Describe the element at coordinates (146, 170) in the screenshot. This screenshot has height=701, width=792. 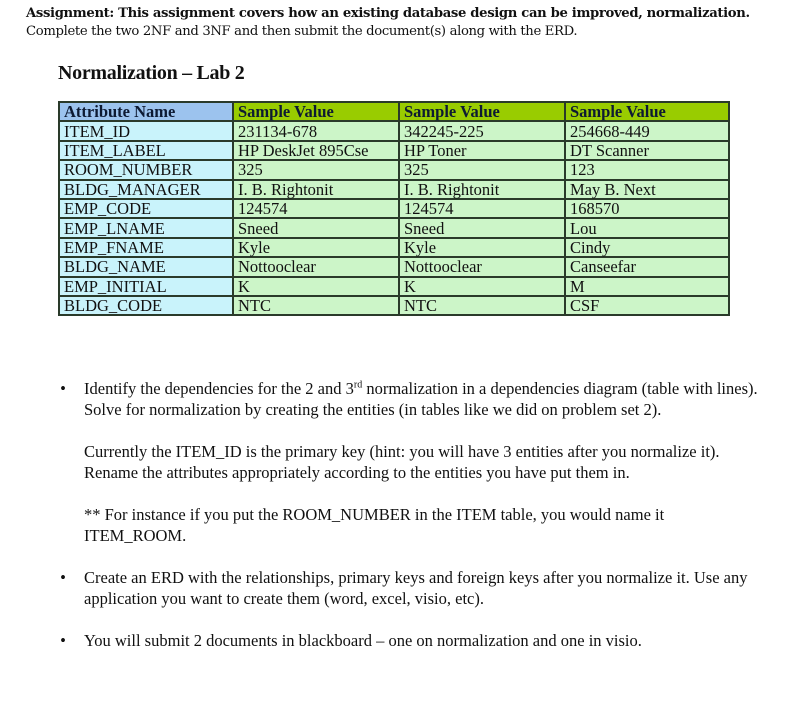
I see `attribute-name-cell: ROOM_NUMBER` at that location.